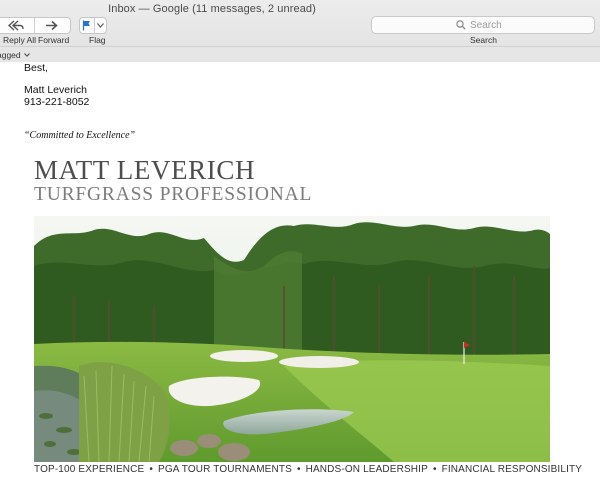  I want to click on search-input, so click(490, 25).